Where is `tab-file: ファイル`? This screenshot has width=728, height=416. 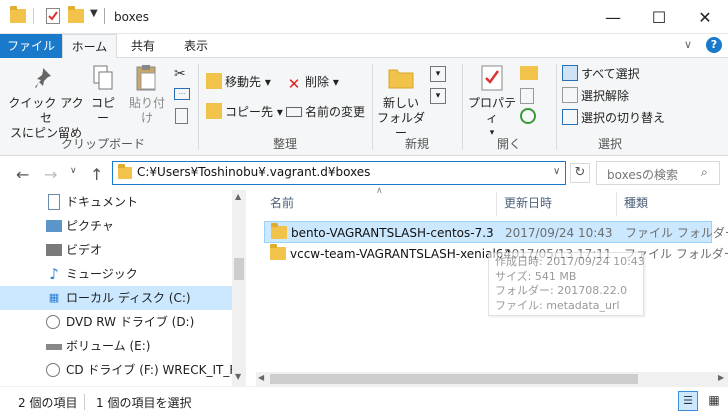
tab-file: ファイル is located at coordinates (31, 46).